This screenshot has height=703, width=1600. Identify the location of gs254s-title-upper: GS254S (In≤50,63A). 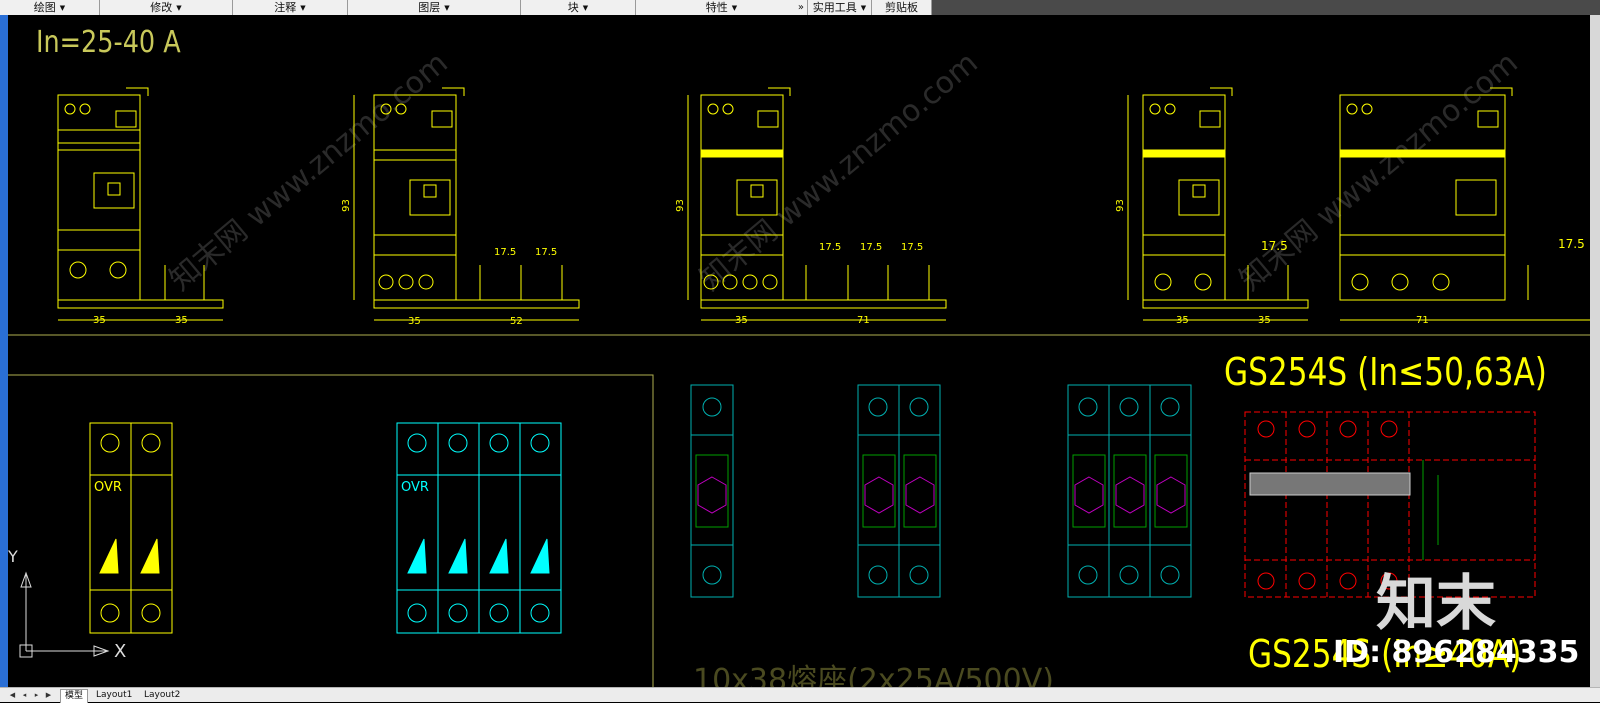
(1385, 372).